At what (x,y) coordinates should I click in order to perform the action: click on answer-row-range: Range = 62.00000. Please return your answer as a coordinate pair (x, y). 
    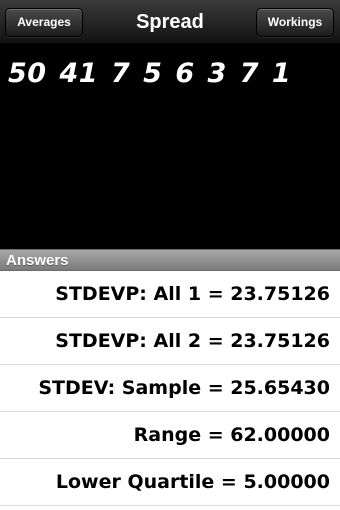
    Looking at the image, I should click on (170, 435).